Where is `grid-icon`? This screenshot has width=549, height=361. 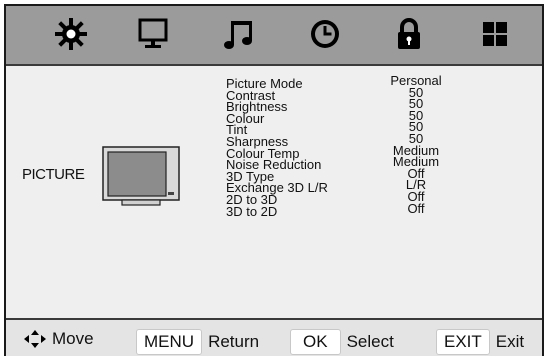 grid-icon is located at coordinates (495, 34).